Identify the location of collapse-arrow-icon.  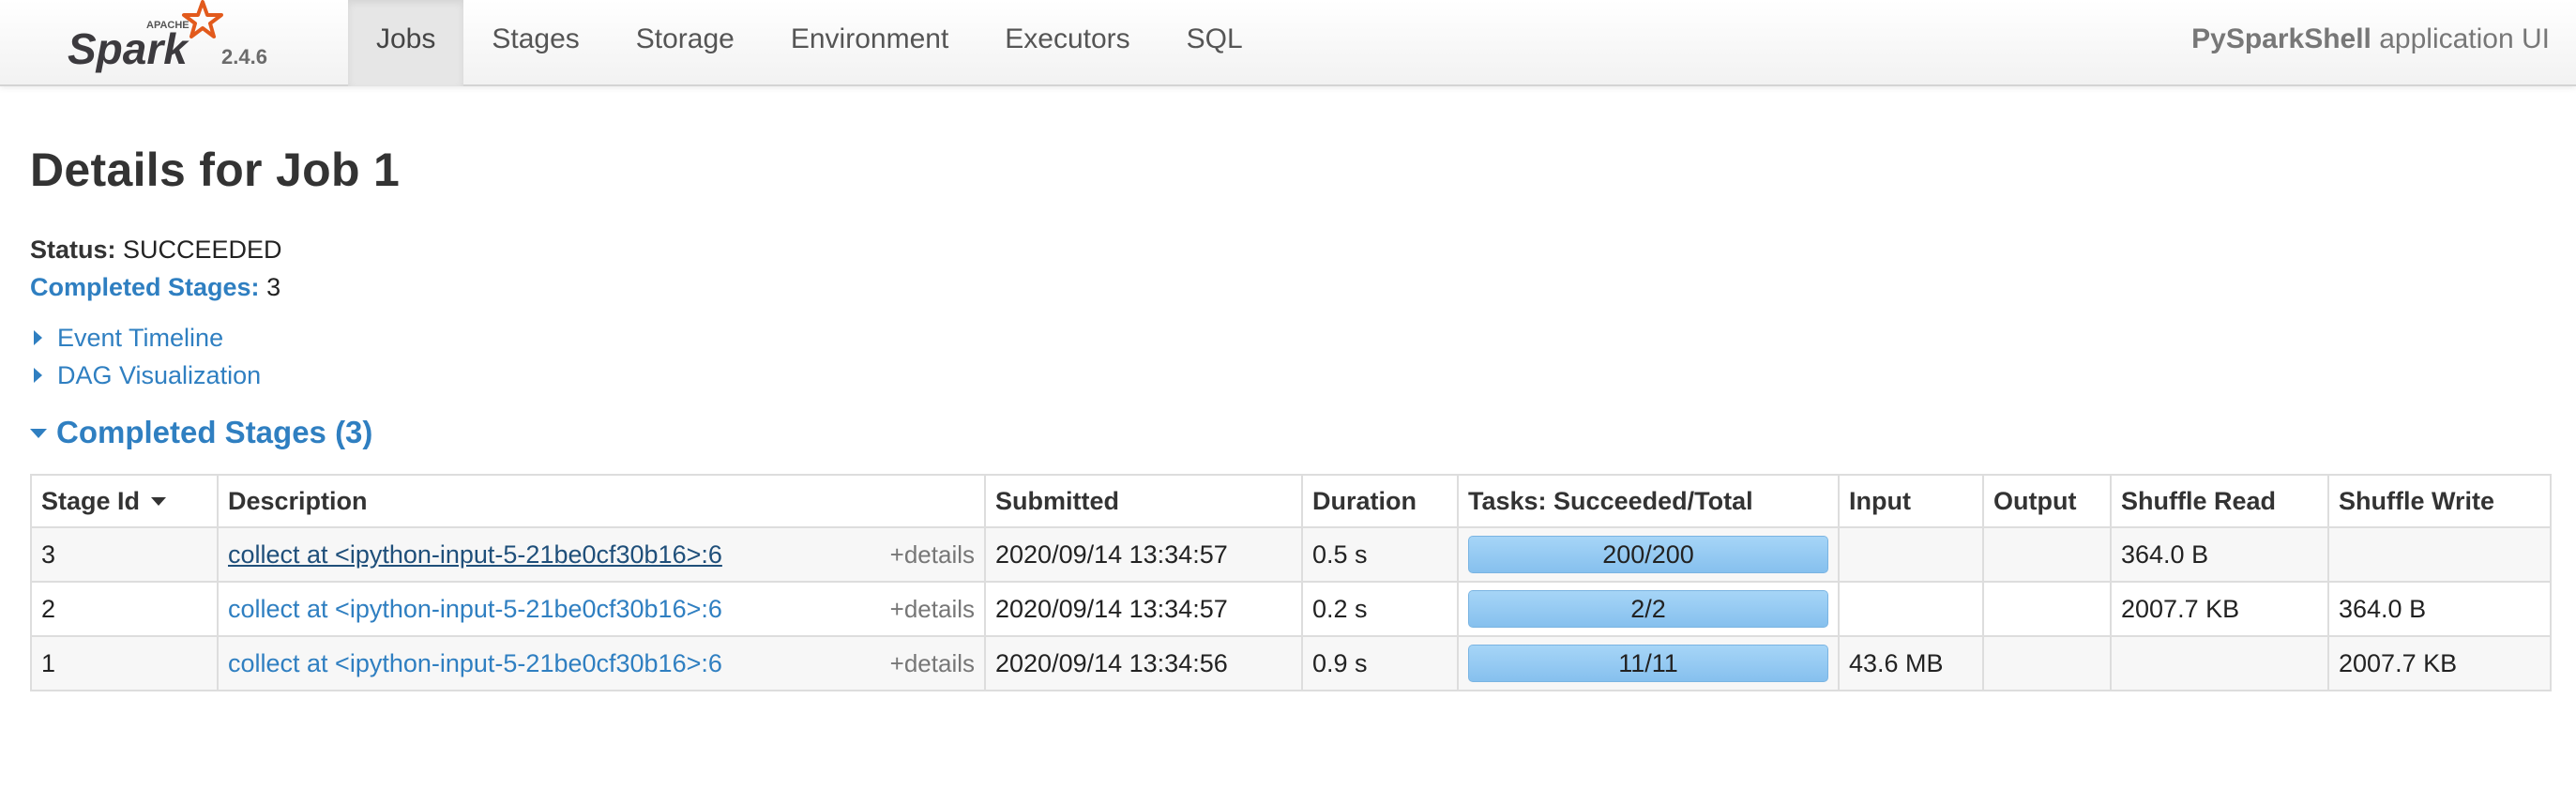
(38, 433).